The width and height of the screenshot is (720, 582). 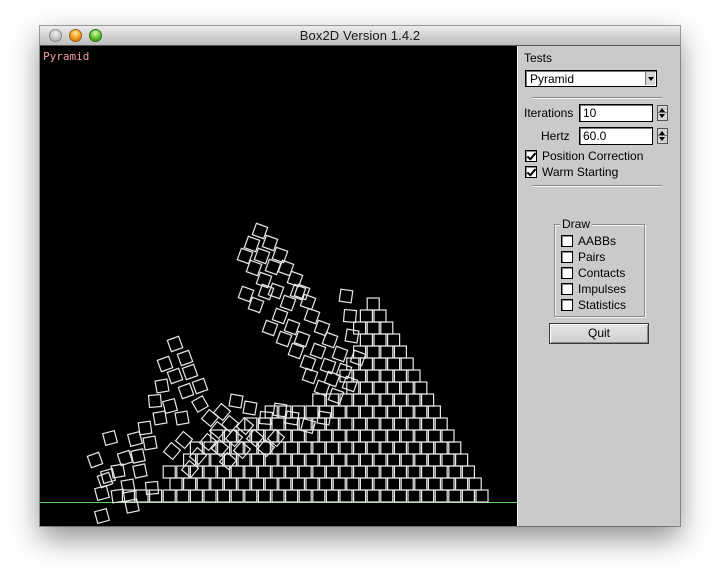 What do you see at coordinates (595, 136) in the screenshot?
I see `hertz-value: 60.0` at bounding box center [595, 136].